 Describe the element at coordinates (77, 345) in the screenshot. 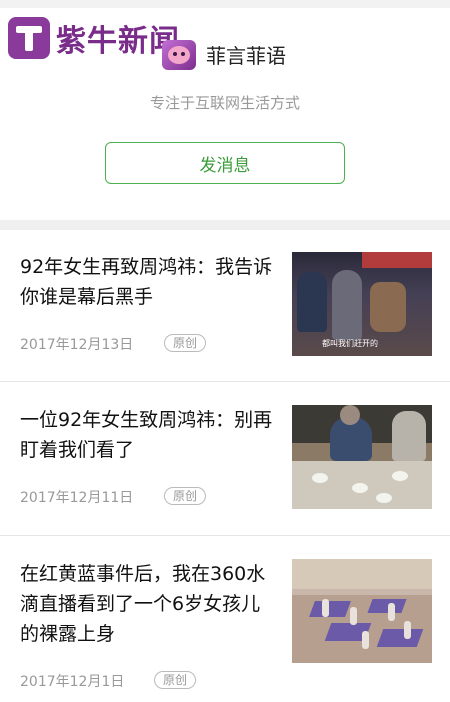

I see `article-date: 2017年12月13日` at that location.